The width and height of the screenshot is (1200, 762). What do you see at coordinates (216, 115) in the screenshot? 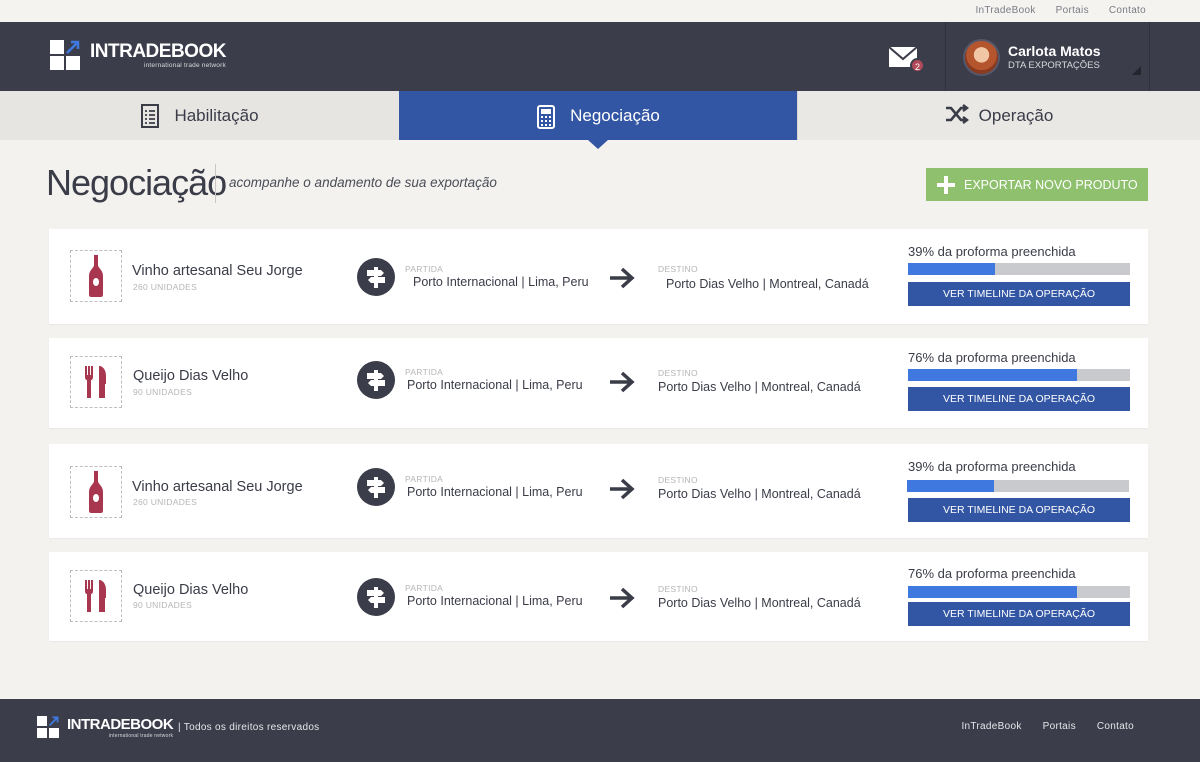
I see `tab-label: Habilitação` at bounding box center [216, 115].